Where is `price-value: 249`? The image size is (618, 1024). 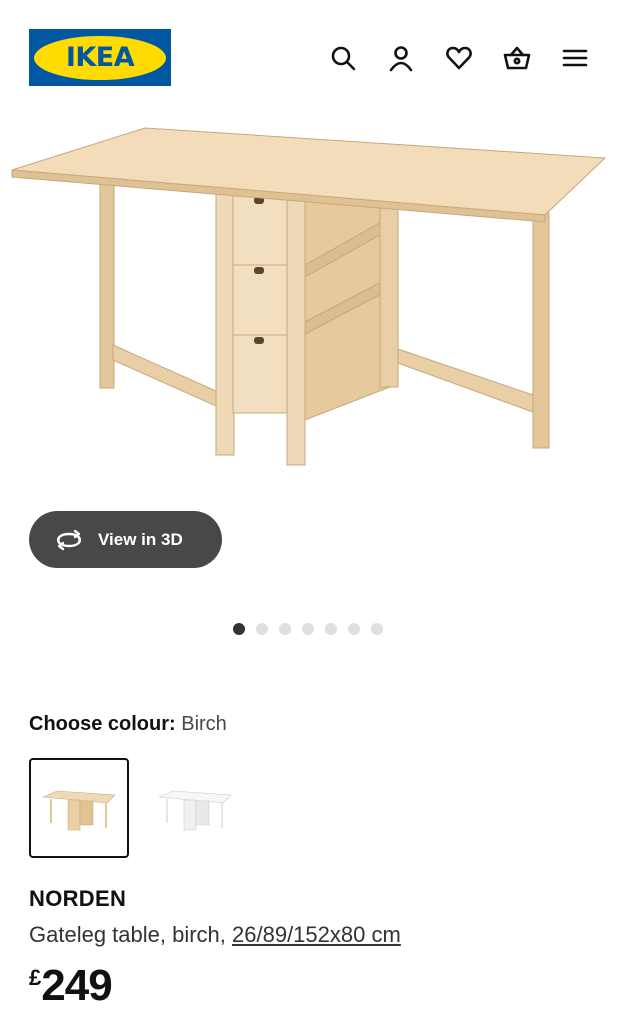
price-value: 249 is located at coordinates (76, 985).